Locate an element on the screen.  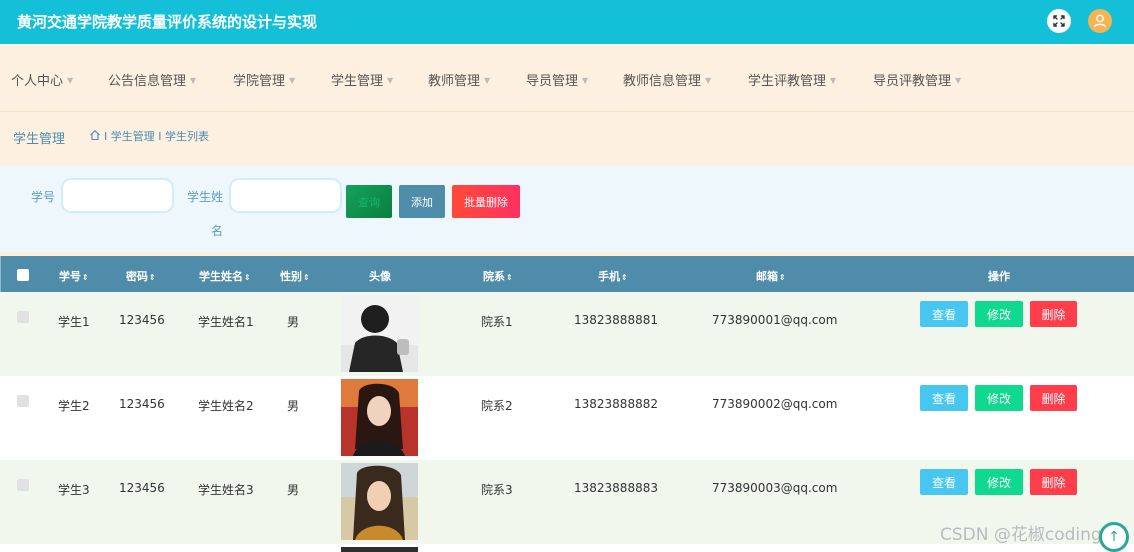
cell-department: 院系1 is located at coordinates (497, 322).